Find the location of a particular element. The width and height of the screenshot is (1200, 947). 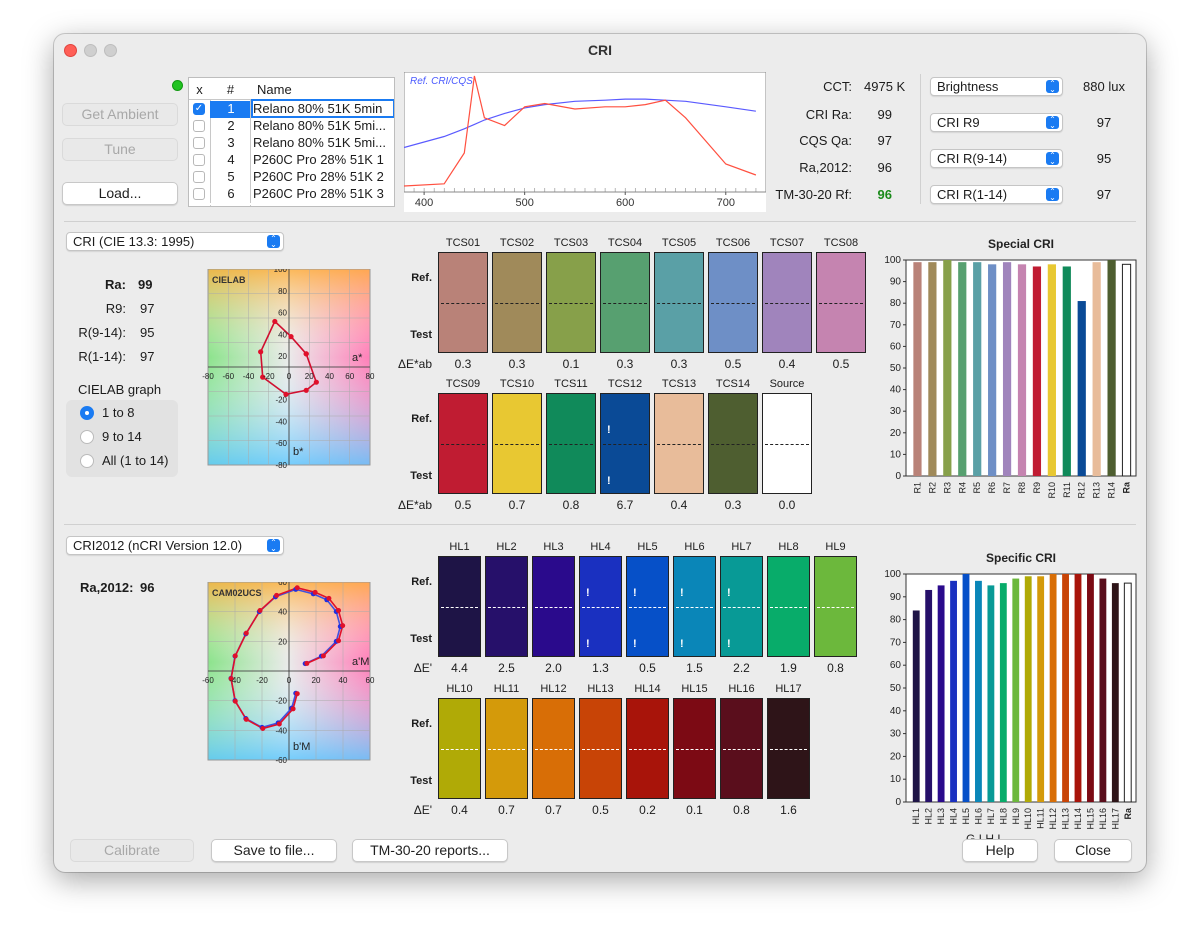

swatch-name: TCS12 is located at coordinates (625, 384).